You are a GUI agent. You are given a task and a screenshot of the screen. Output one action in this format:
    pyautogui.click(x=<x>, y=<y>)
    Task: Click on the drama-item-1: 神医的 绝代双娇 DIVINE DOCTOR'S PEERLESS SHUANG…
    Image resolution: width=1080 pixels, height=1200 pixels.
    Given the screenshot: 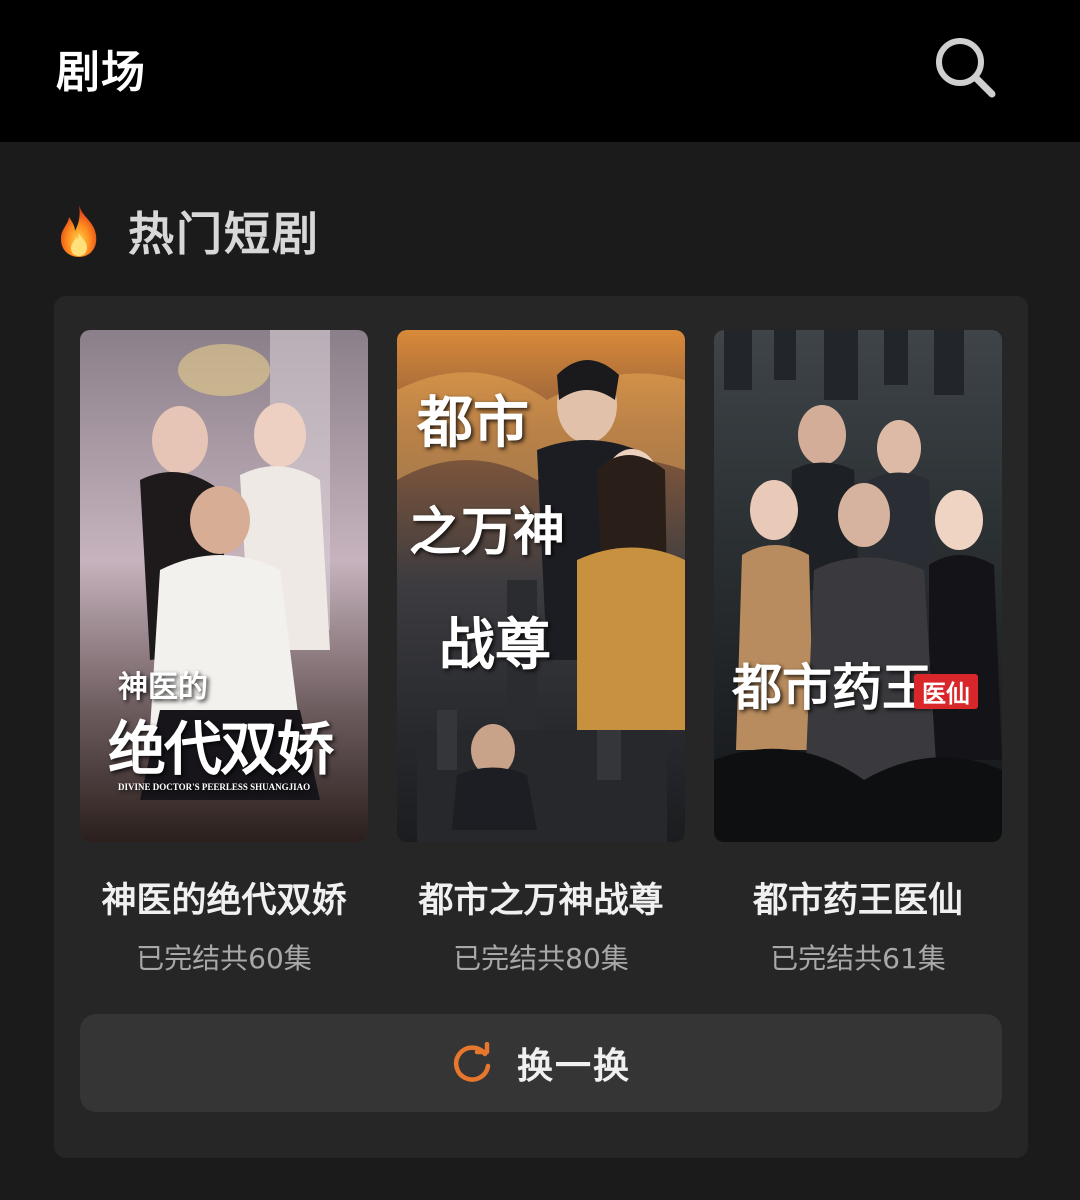 What is the action you would take?
    pyautogui.click(x=224, y=653)
    